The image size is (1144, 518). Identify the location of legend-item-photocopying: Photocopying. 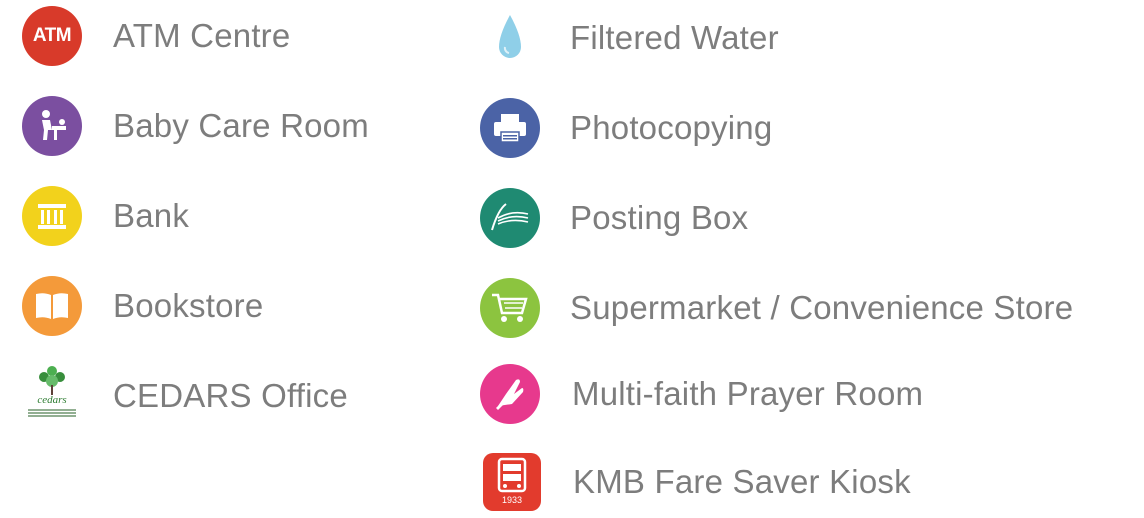
(626, 128).